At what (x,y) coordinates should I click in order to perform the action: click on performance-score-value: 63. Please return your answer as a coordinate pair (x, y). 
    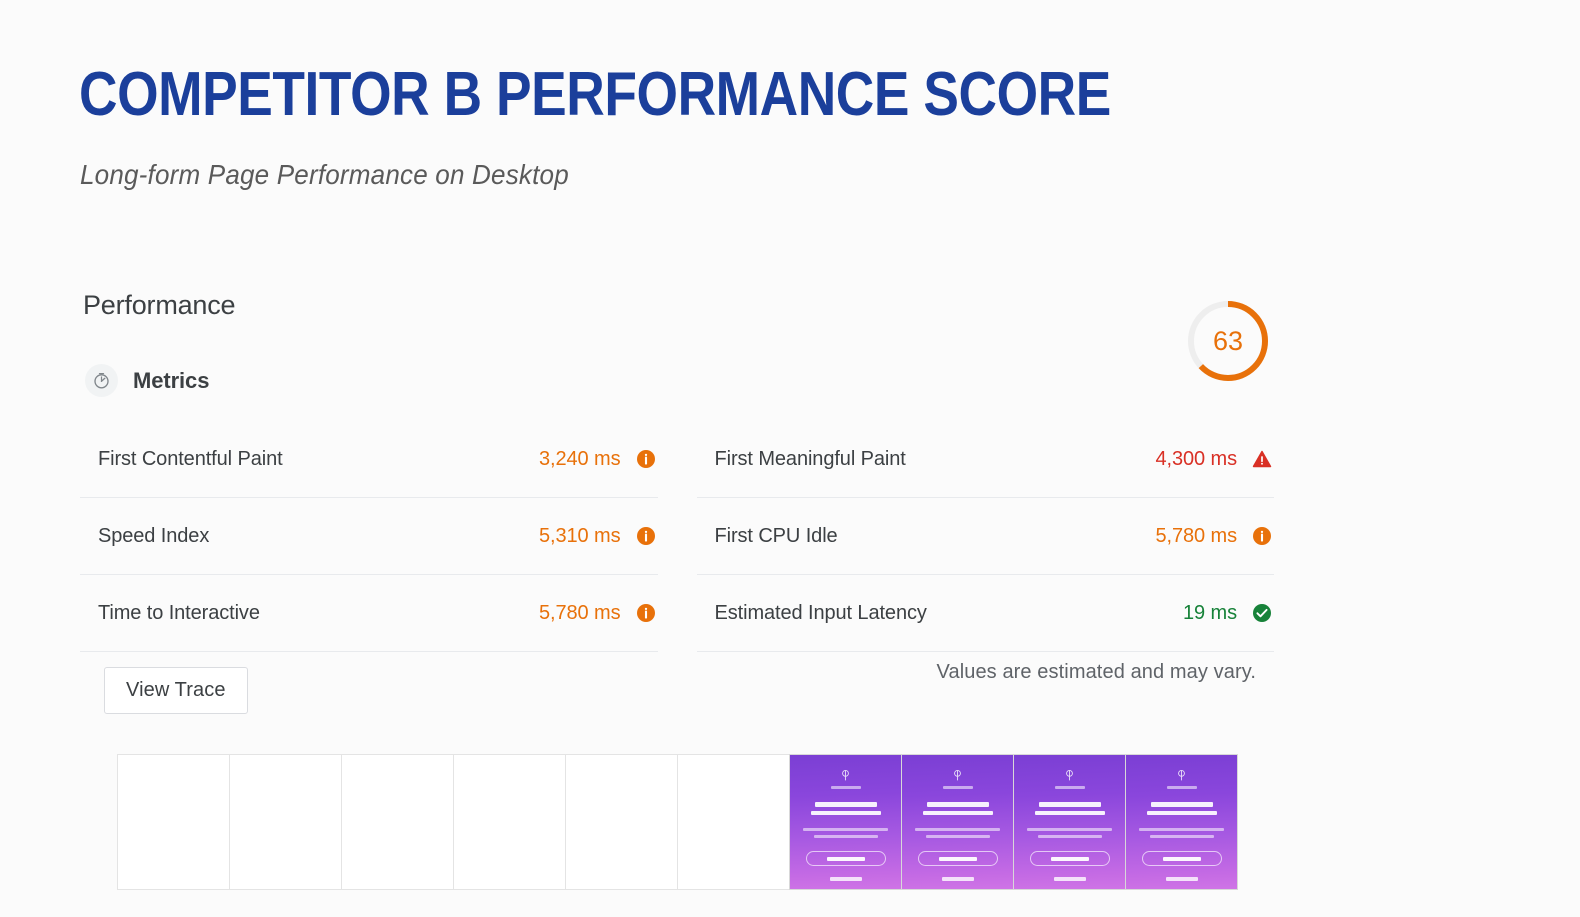
    Looking at the image, I should click on (1228, 340).